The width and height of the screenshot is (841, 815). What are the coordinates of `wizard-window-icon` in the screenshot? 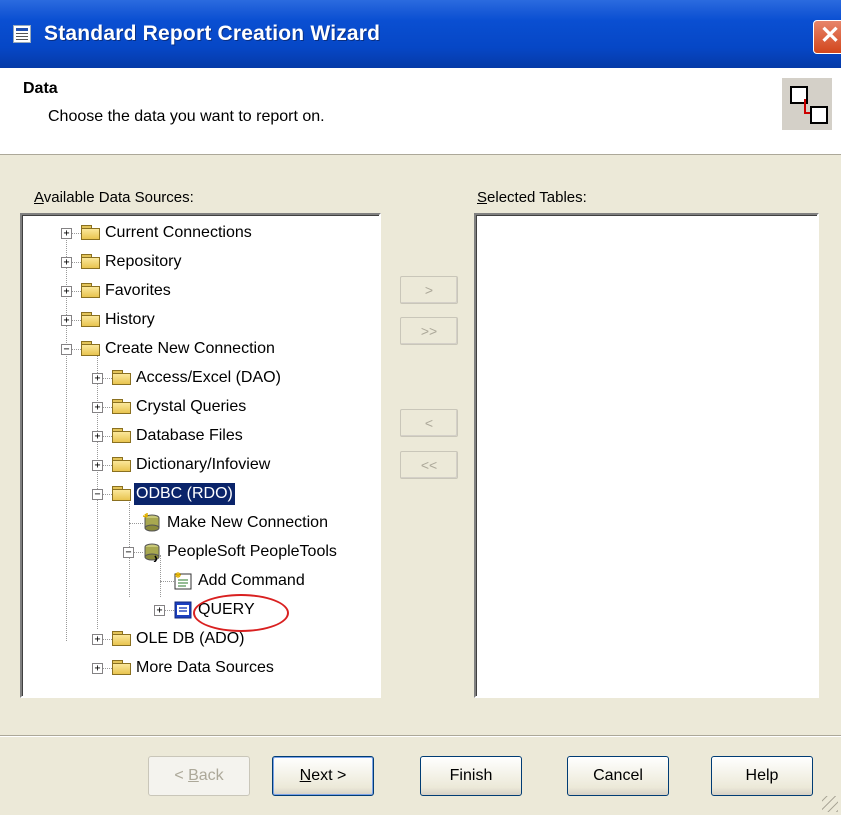 It's located at (22, 34).